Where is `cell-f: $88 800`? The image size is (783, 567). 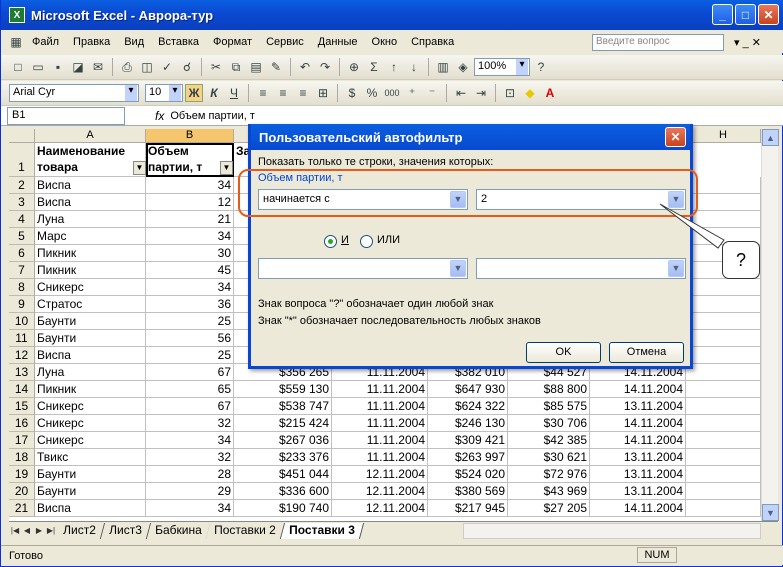
cell-f: $88 800 is located at coordinates (549, 389).